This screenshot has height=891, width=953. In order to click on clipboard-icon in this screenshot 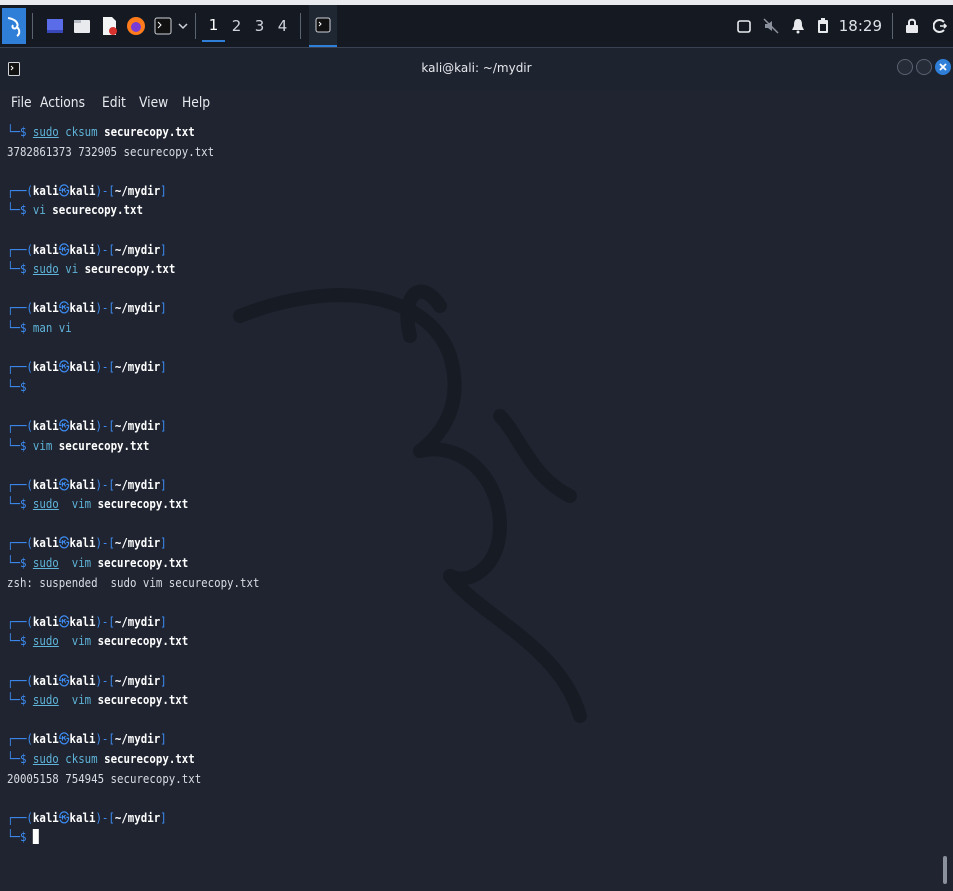, I will do `click(743, 26)`.